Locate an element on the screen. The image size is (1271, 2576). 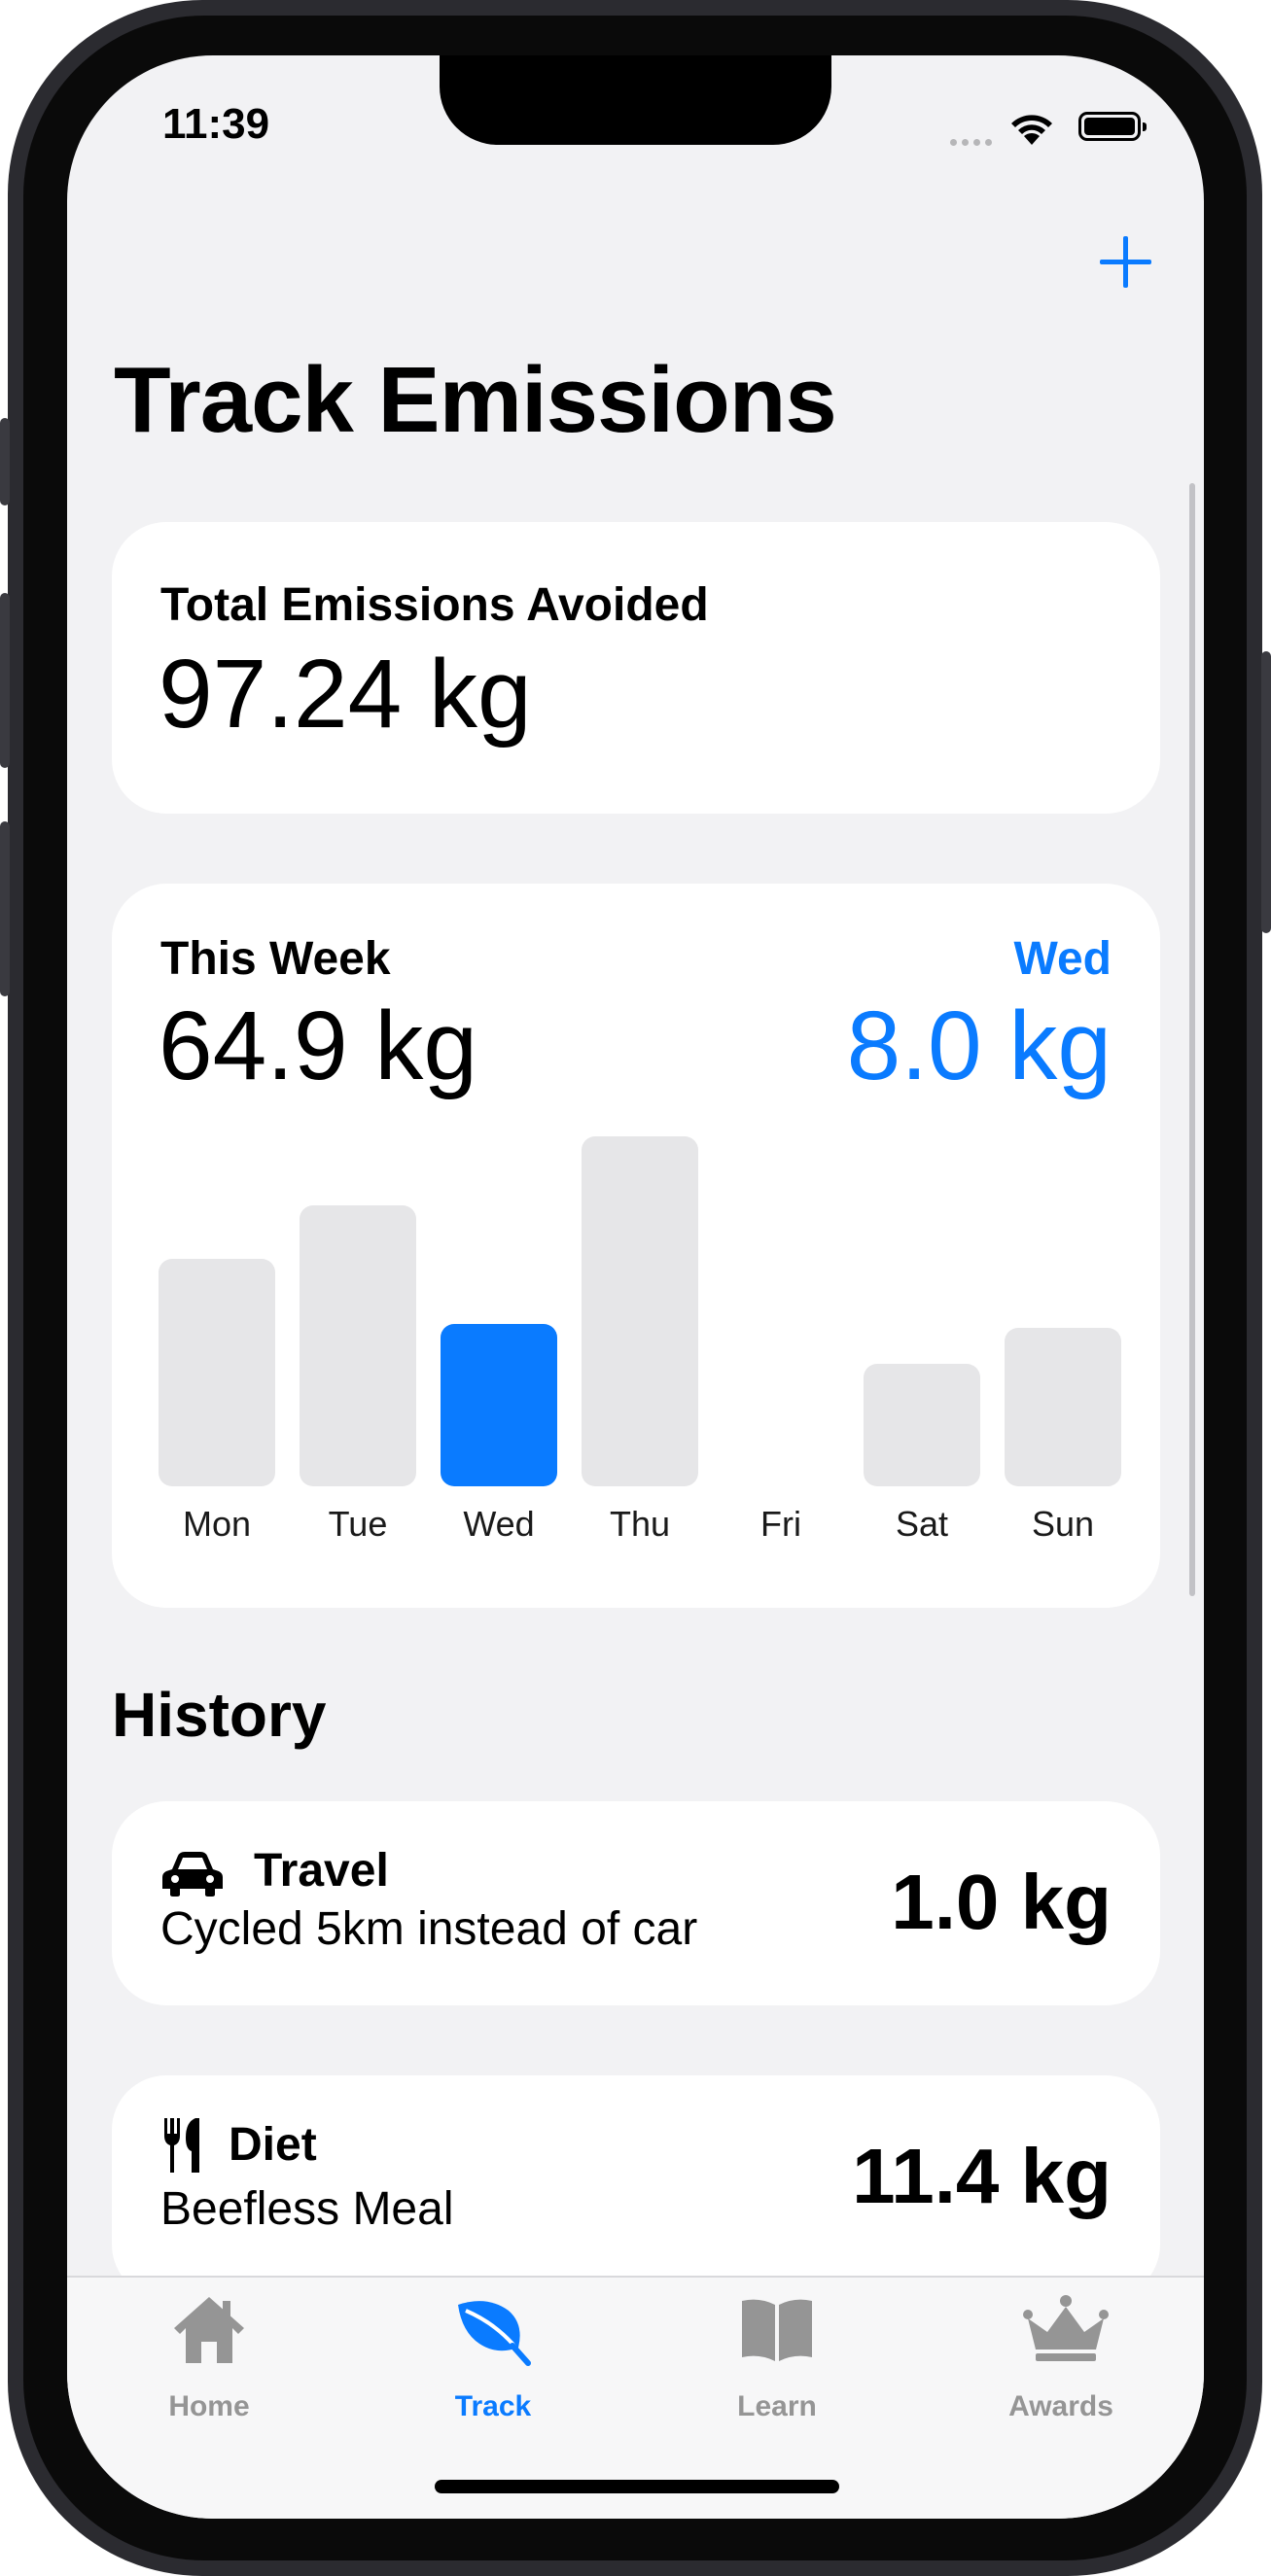
mute-switch is located at coordinates (5, 461).